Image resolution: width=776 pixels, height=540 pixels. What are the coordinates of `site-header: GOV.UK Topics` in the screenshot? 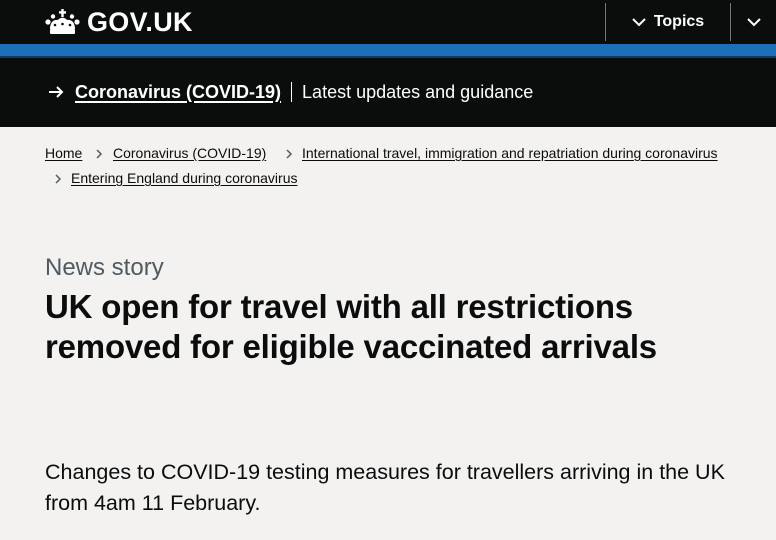 It's located at (388, 22).